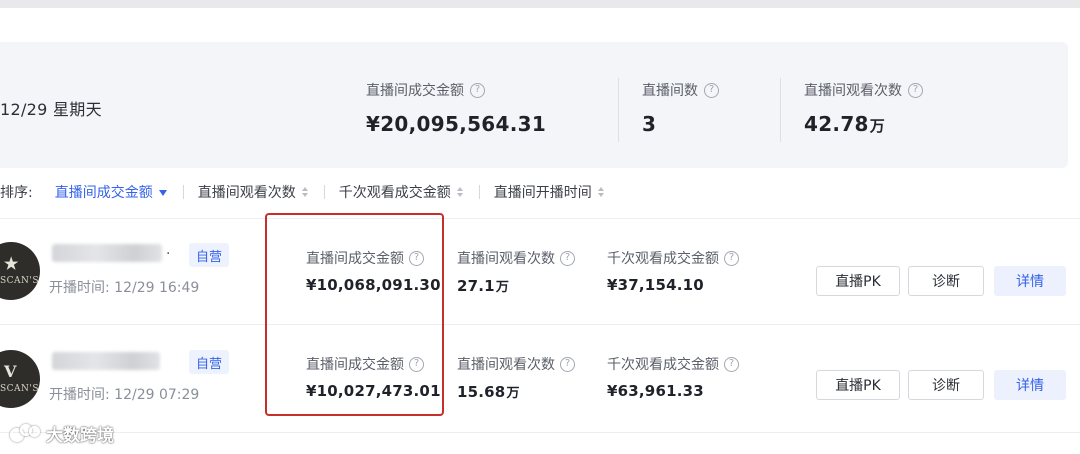 The image size is (1080, 454). I want to click on metric-views: 直播间观看次数 ? 42.78万, so click(863, 108).